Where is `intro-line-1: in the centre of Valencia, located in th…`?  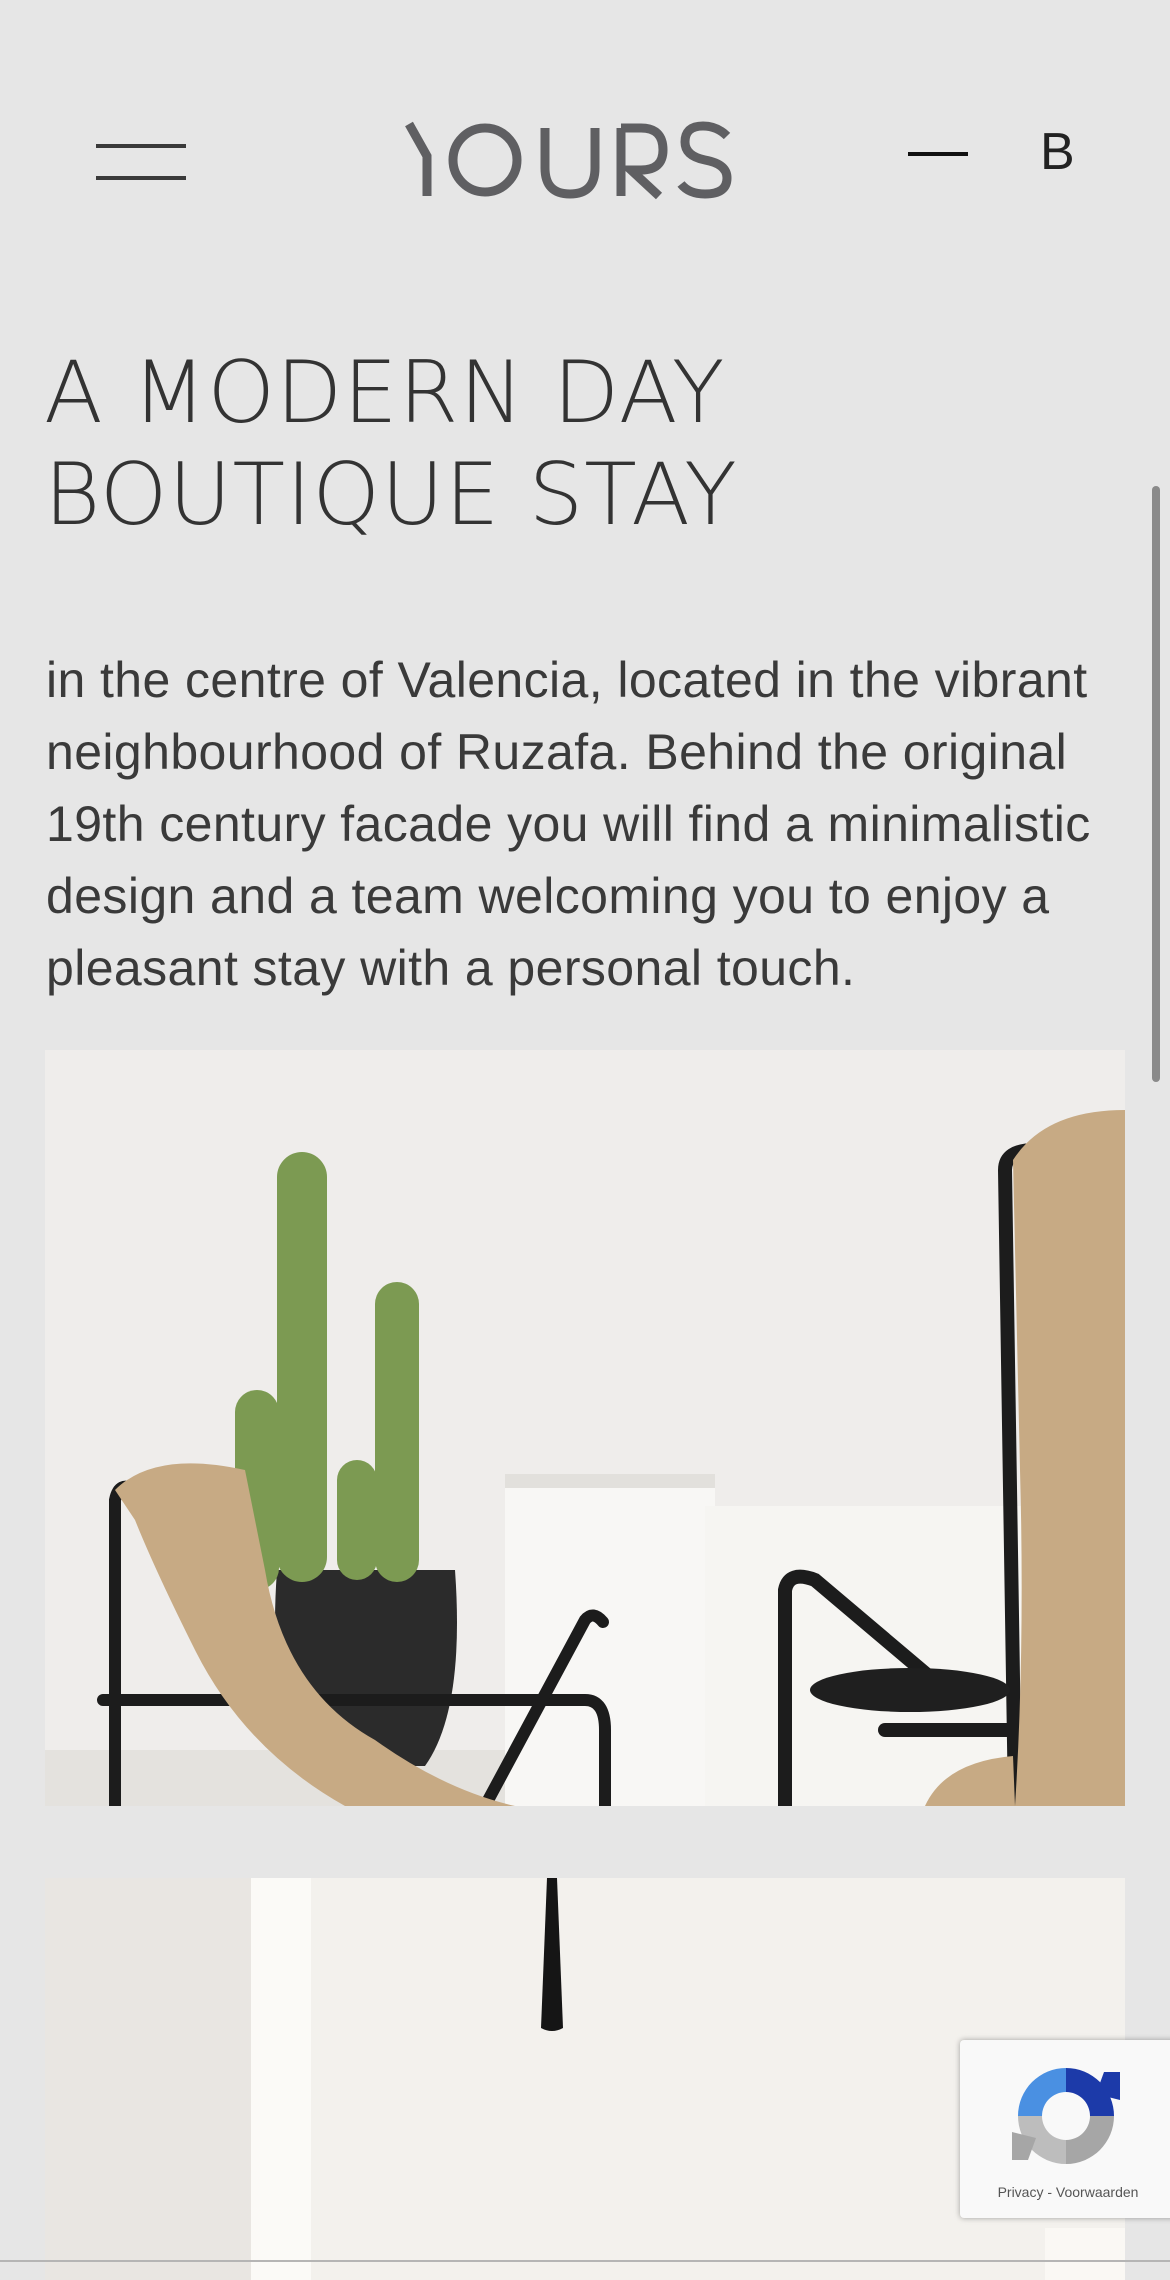
intro-line-1: in the centre of Valencia, located in th… is located at coordinates (567, 680).